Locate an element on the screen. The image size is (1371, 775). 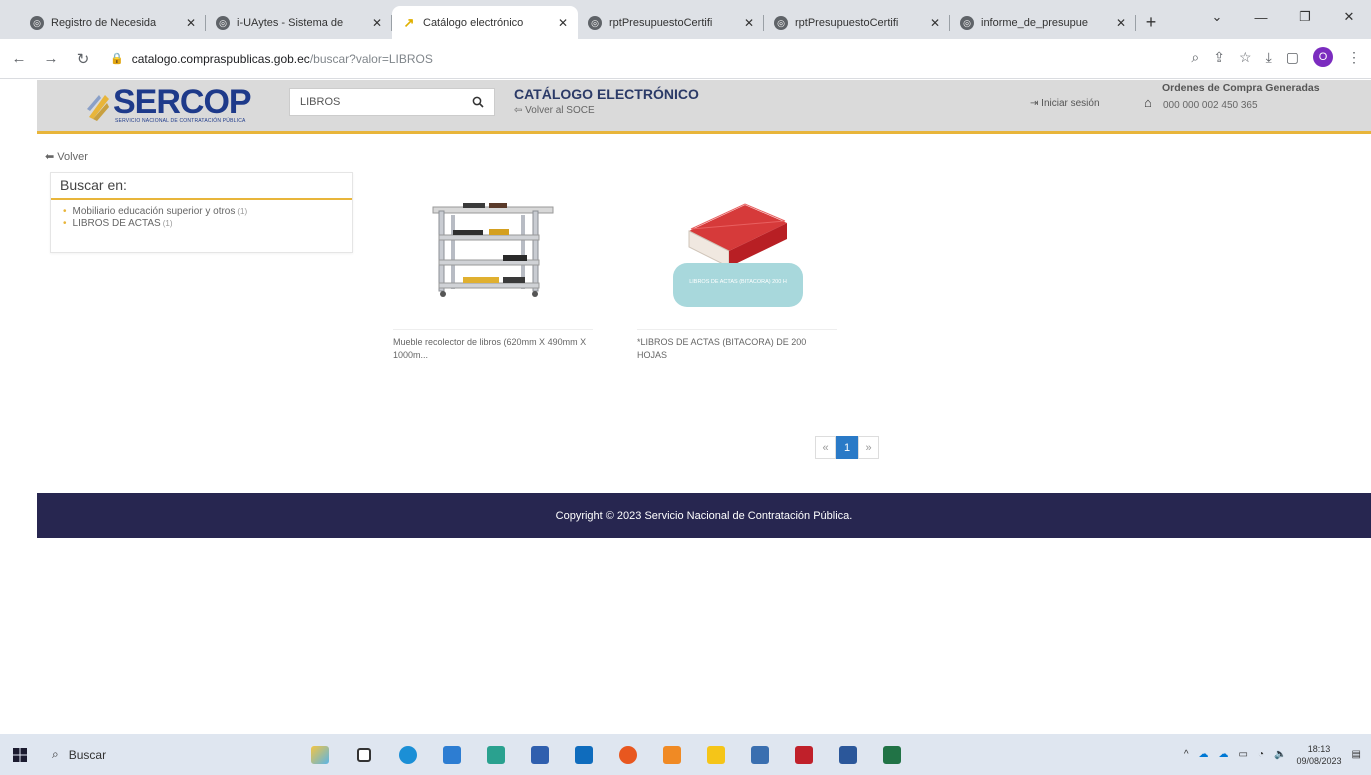
lock-icon: 🔒 is located at coordinates (117, 59).